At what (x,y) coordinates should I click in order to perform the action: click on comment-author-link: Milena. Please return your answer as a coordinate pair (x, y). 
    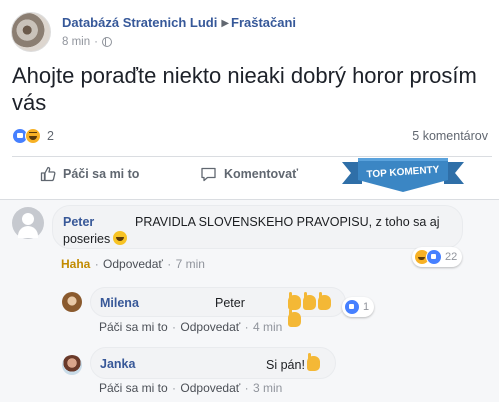
    Looking at the image, I should click on (119, 303).